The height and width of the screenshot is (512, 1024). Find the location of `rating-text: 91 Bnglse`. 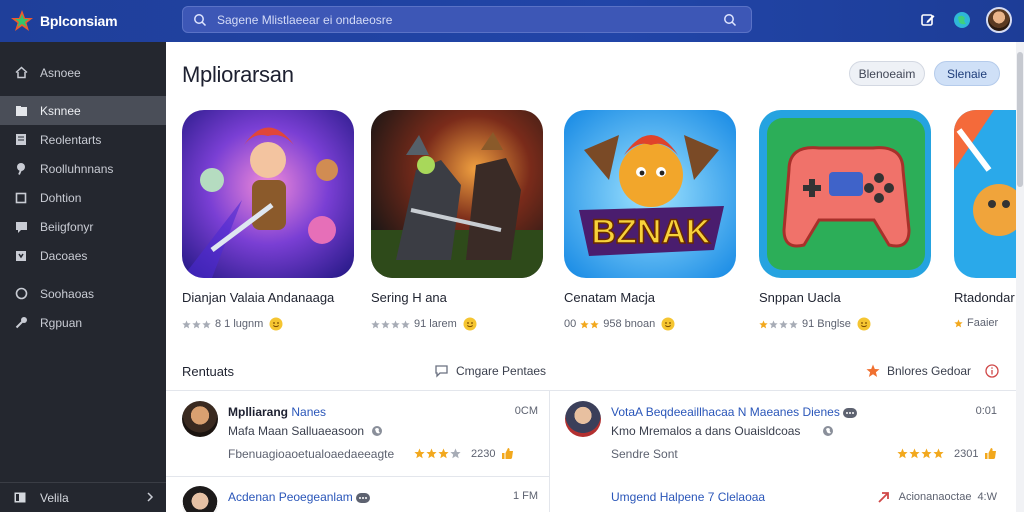

rating-text: 91 Bnglse is located at coordinates (826, 324).